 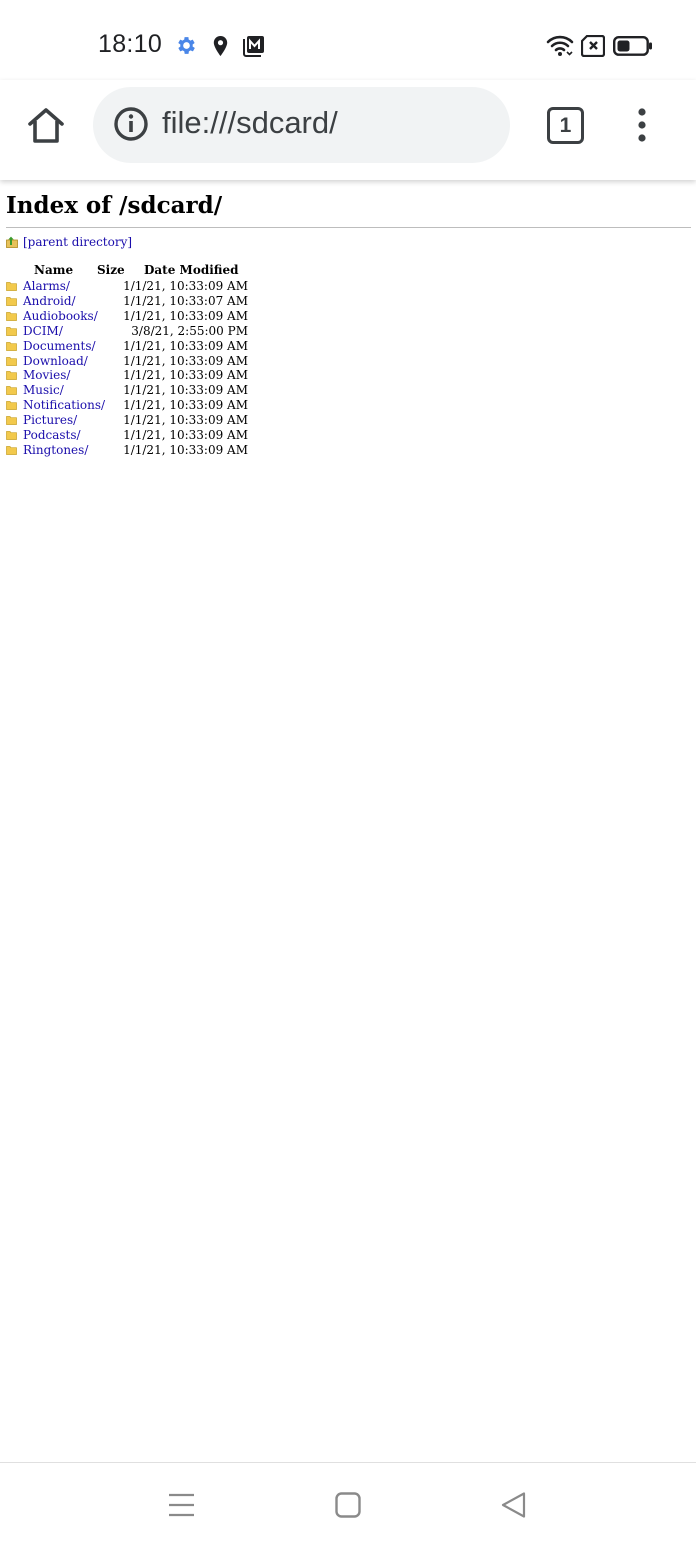 What do you see at coordinates (60, 316) in the screenshot?
I see `folder-link: Audiobooks/` at bounding box center [60, 316].